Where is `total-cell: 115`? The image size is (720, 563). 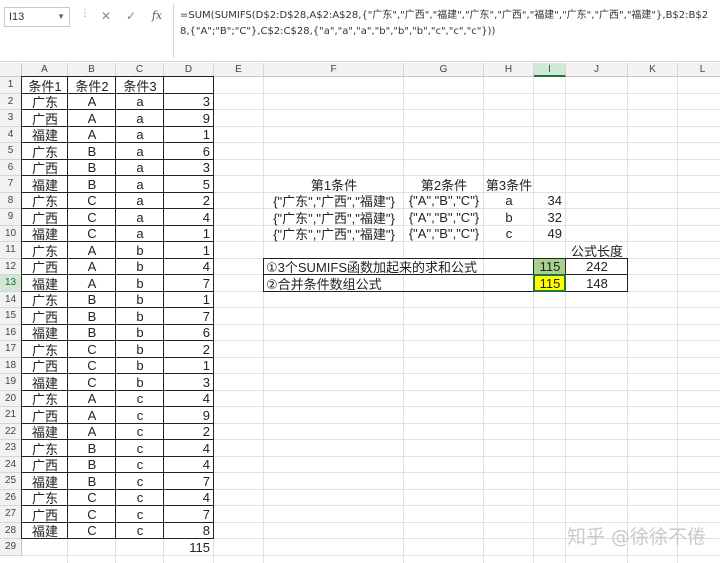 total-cell: 115 is located at coordinates (189, 547).